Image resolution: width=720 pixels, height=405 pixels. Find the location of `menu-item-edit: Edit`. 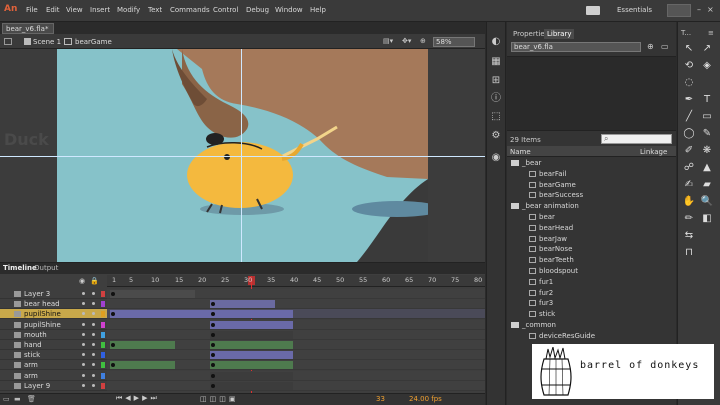

menu-item-edit: Edit is located at coordinates (53, 10).